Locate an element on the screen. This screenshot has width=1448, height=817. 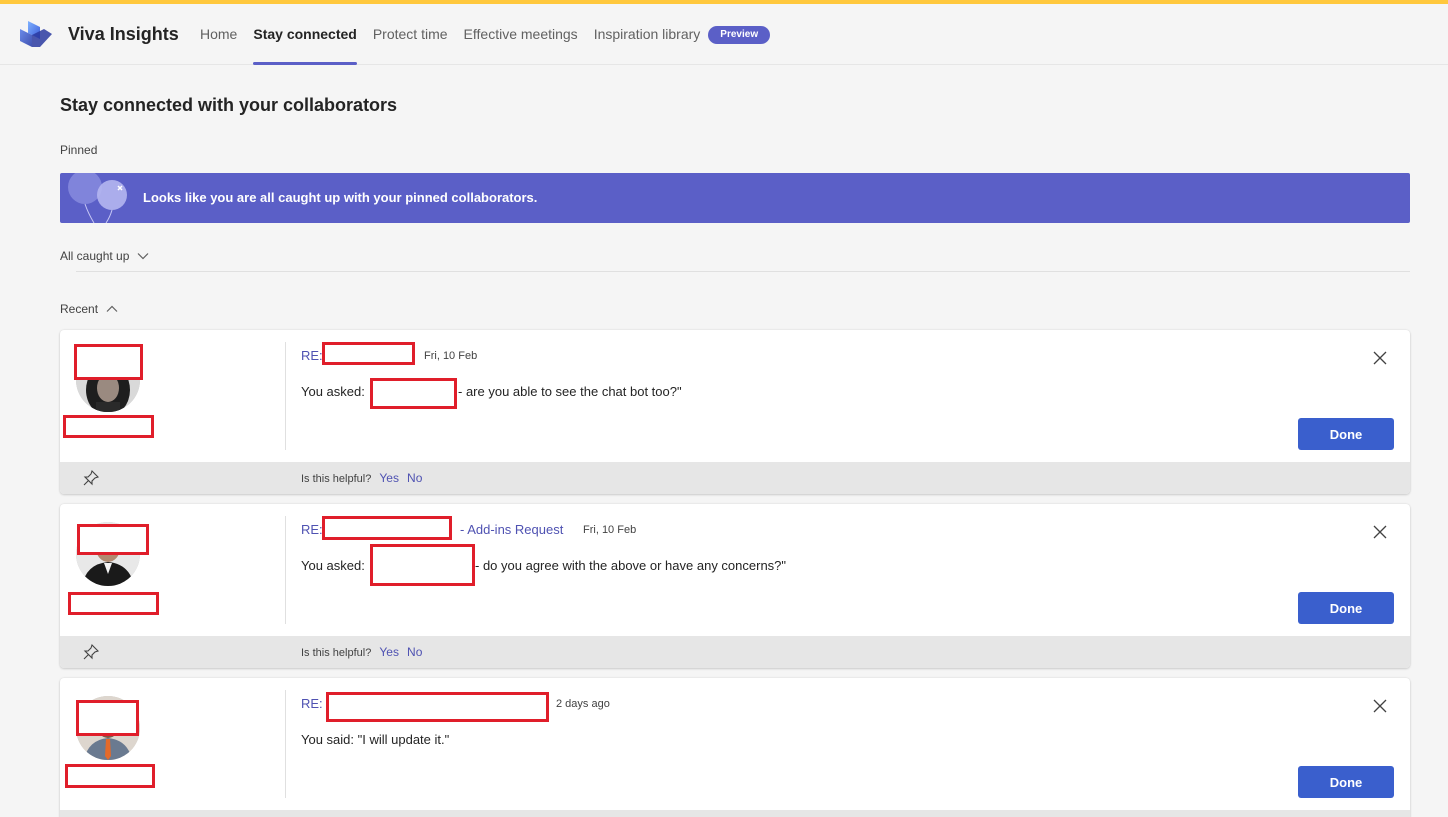
message-text: You said: "I will update it." is located at coordinates (375, 739).